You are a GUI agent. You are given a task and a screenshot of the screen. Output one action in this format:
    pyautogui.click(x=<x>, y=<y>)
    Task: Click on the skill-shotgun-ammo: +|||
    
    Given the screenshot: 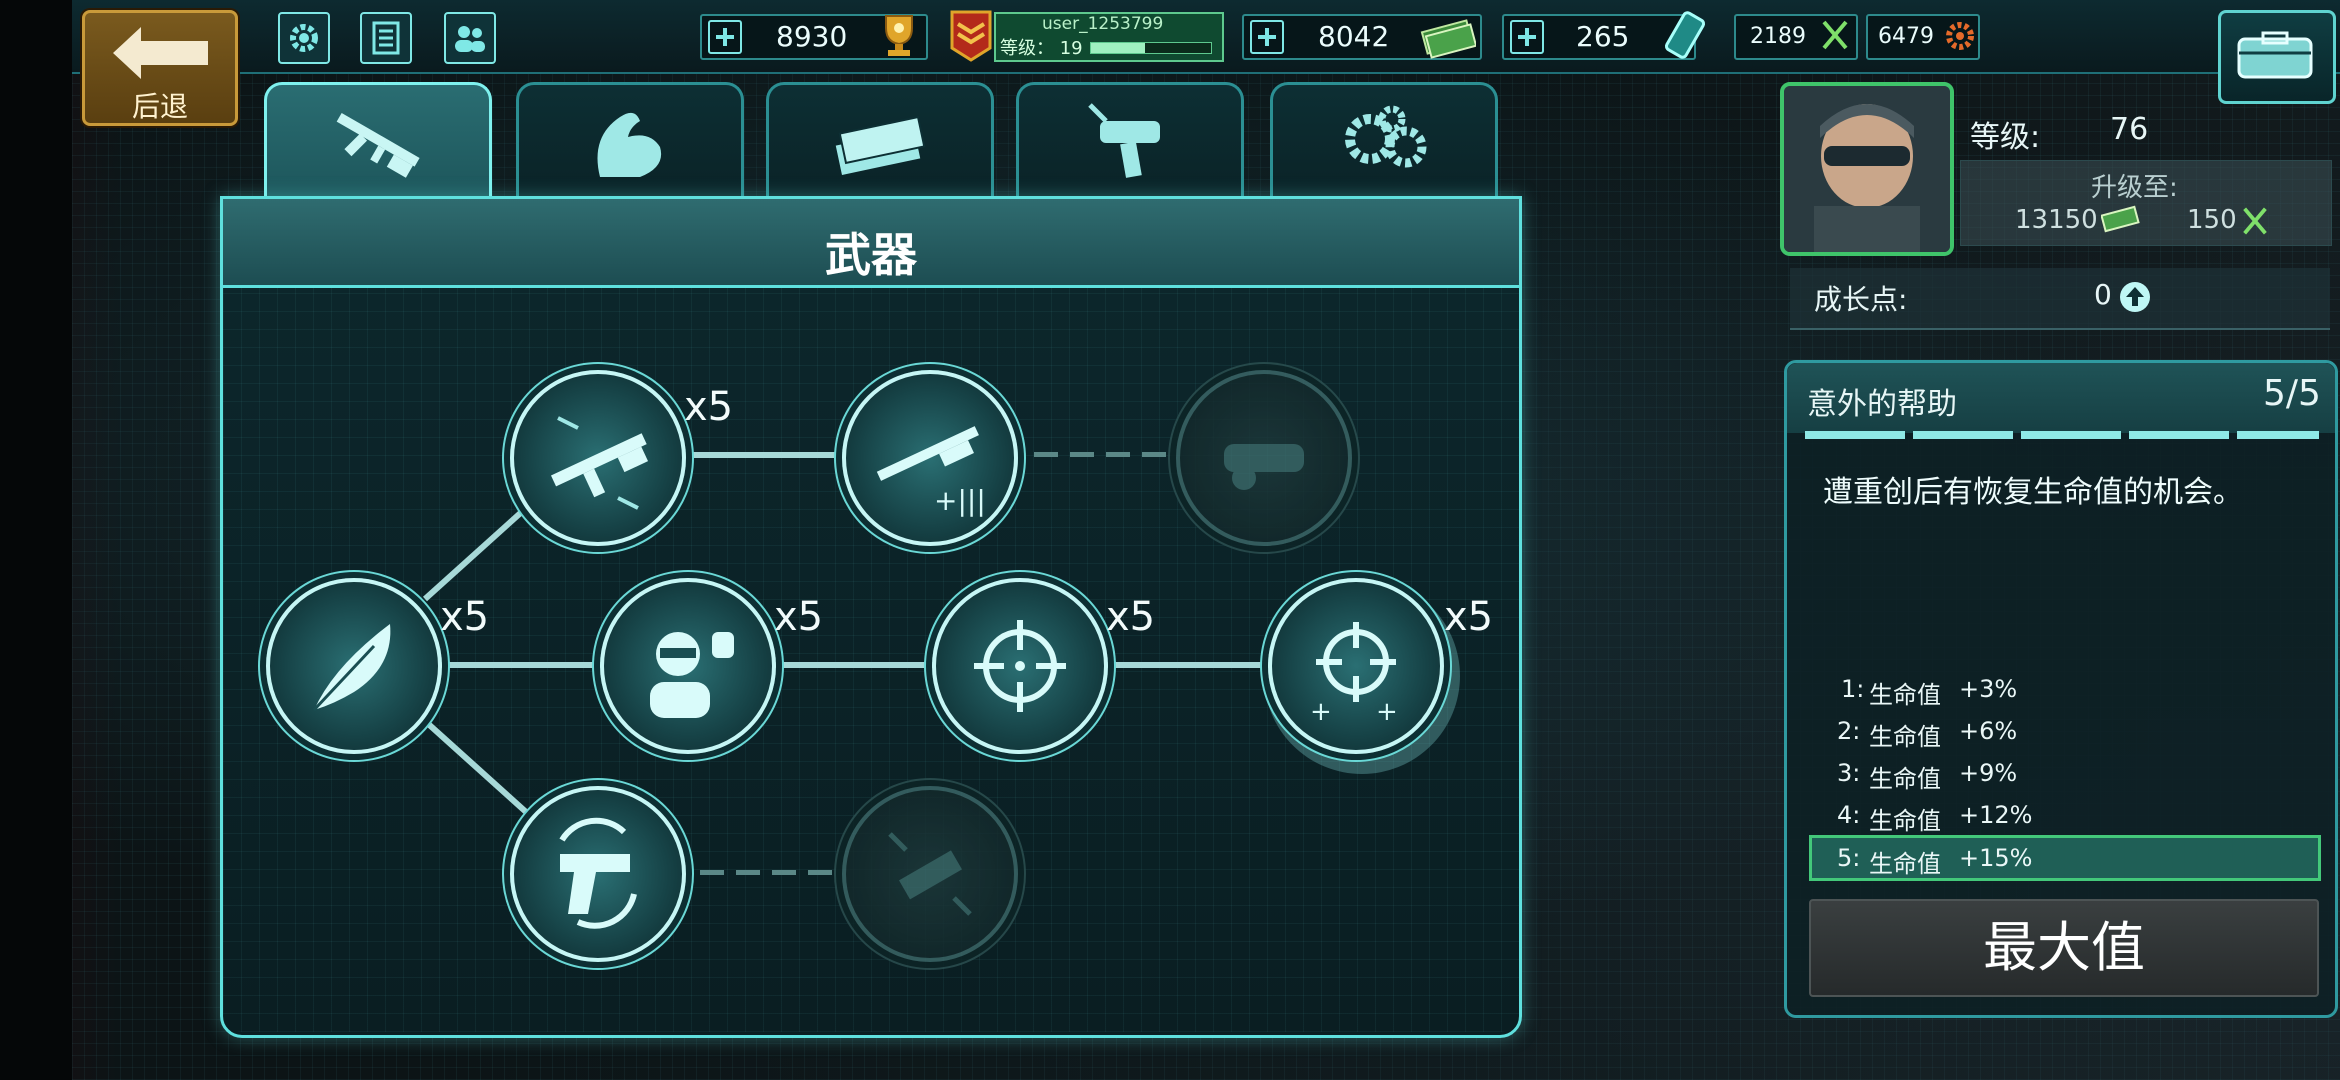 What is the action you would take?
    pyautogui.click(x=930, y=458)
    